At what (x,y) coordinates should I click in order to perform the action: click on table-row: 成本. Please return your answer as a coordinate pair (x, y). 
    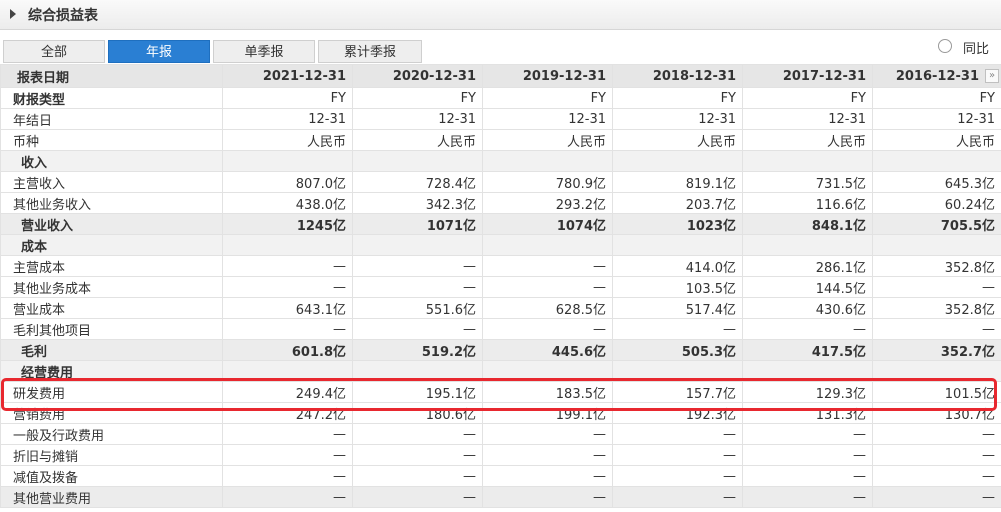
    Looking at the image, I should click on (500, 245).